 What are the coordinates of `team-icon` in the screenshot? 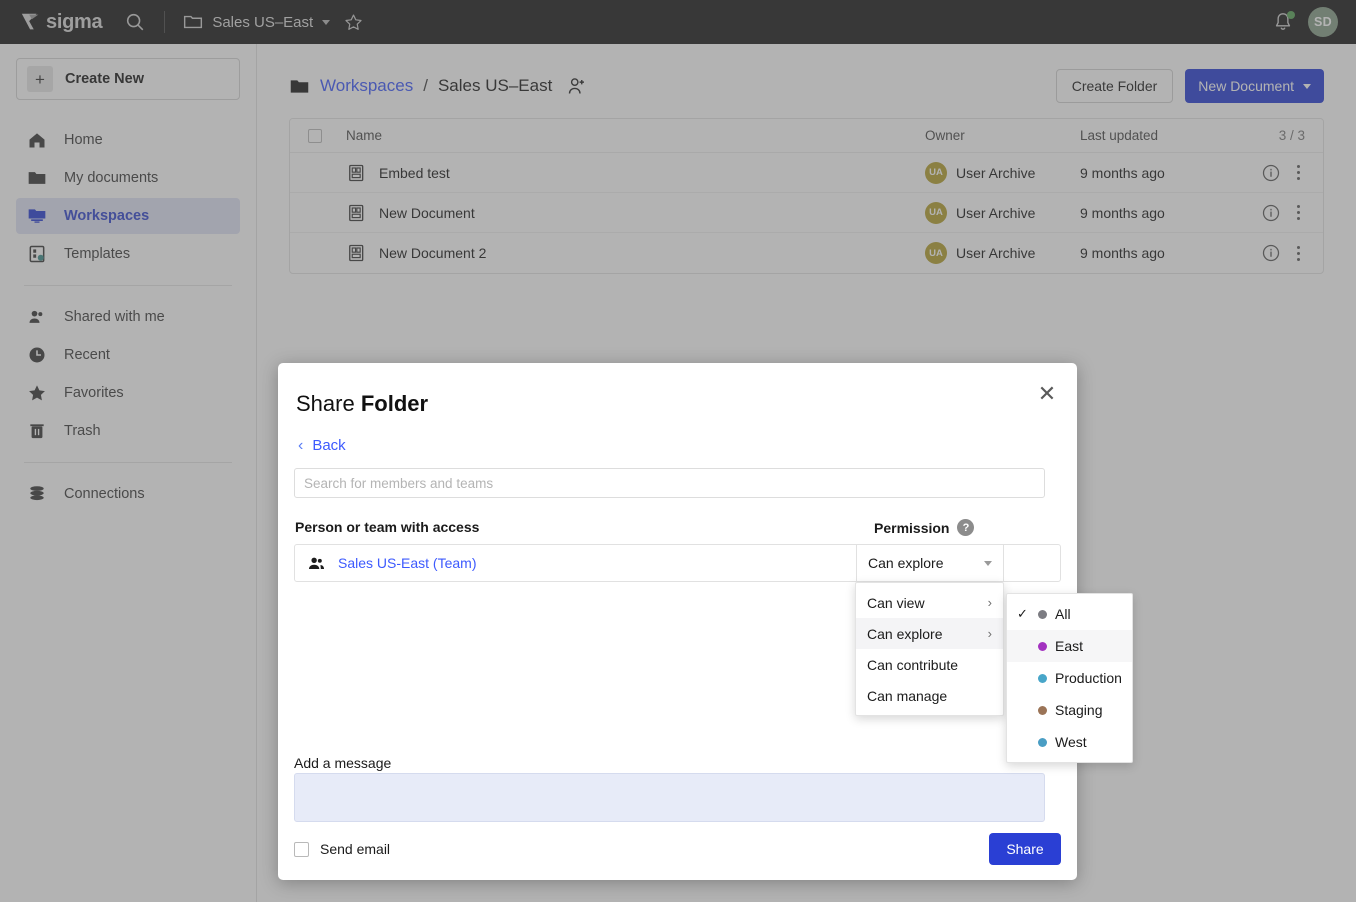 It's located at (316, 563).